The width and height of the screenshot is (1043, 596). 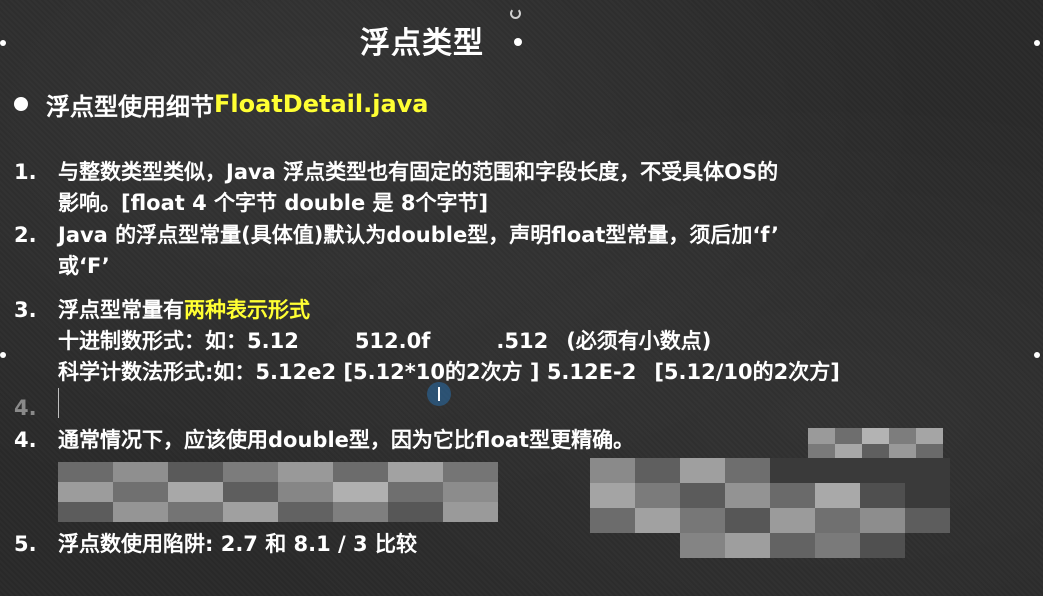 What do you see at coordinates (58, 403) in the screenshot?
I see `text-cursor` at bounding box center [58, 403].